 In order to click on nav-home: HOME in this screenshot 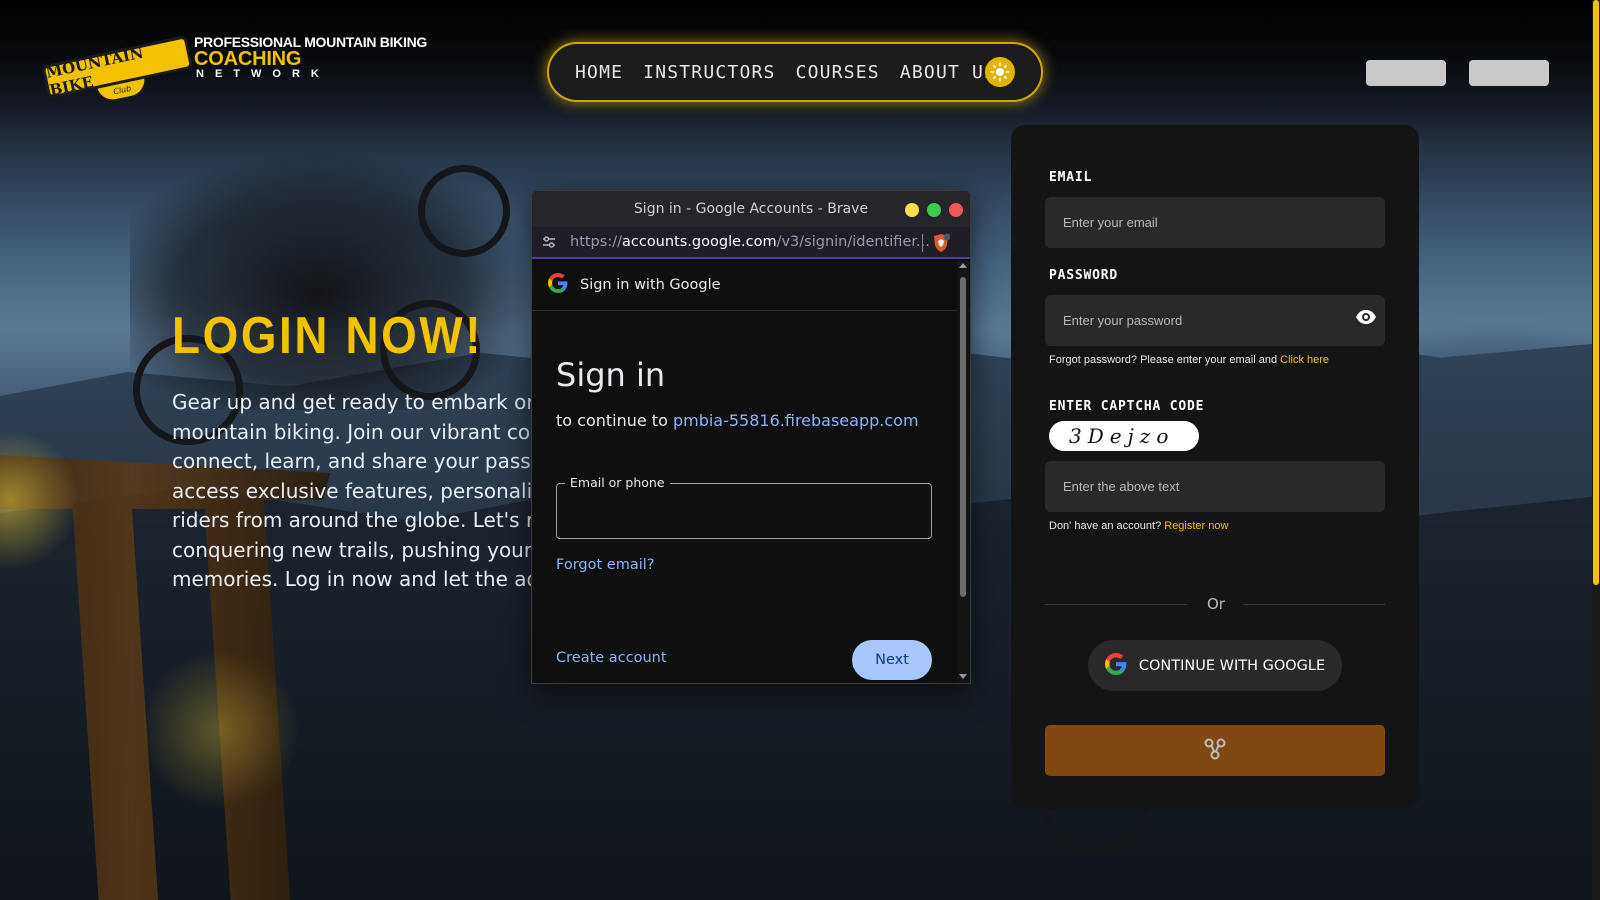, I will do `click(599, 72)`.